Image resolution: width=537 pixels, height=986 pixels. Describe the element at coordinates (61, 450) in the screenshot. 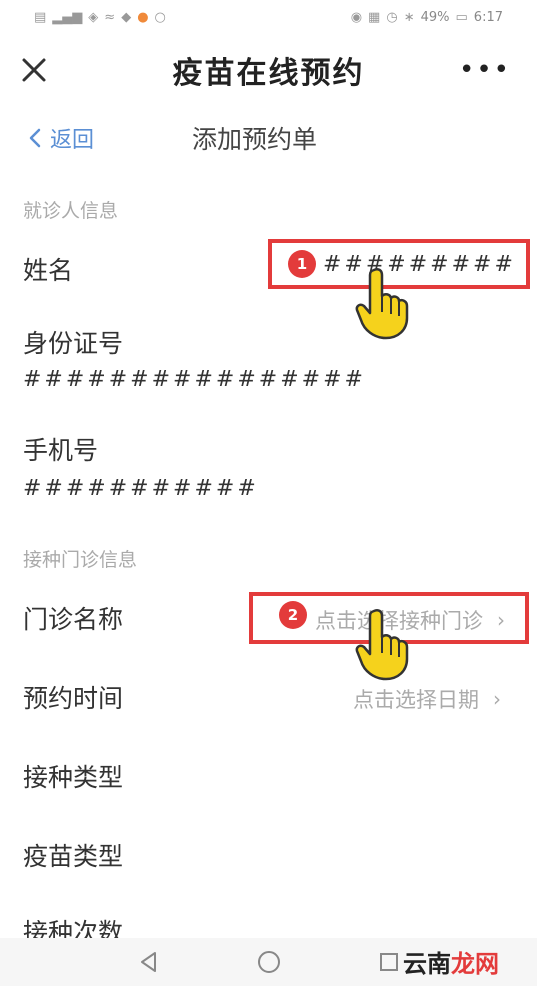

I see `phone-label: 手机号` at that location.